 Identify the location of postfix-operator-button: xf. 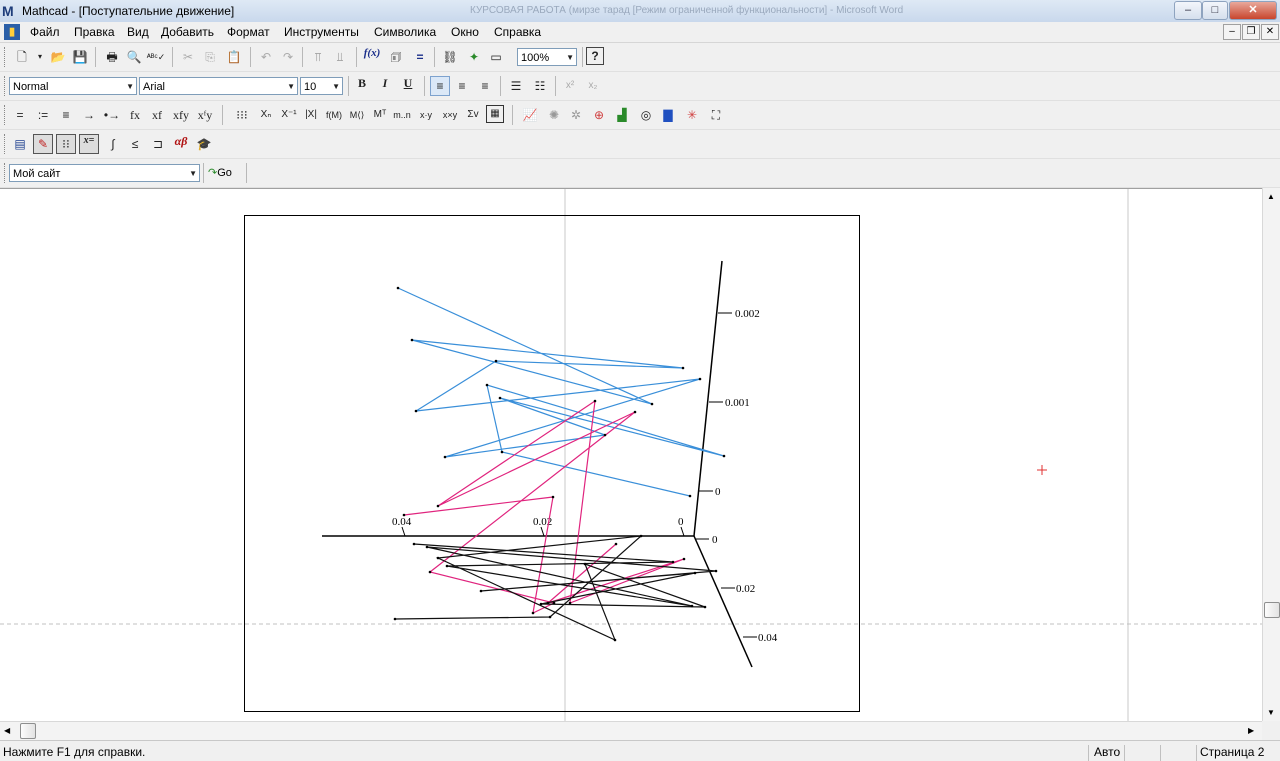
(157, 115).